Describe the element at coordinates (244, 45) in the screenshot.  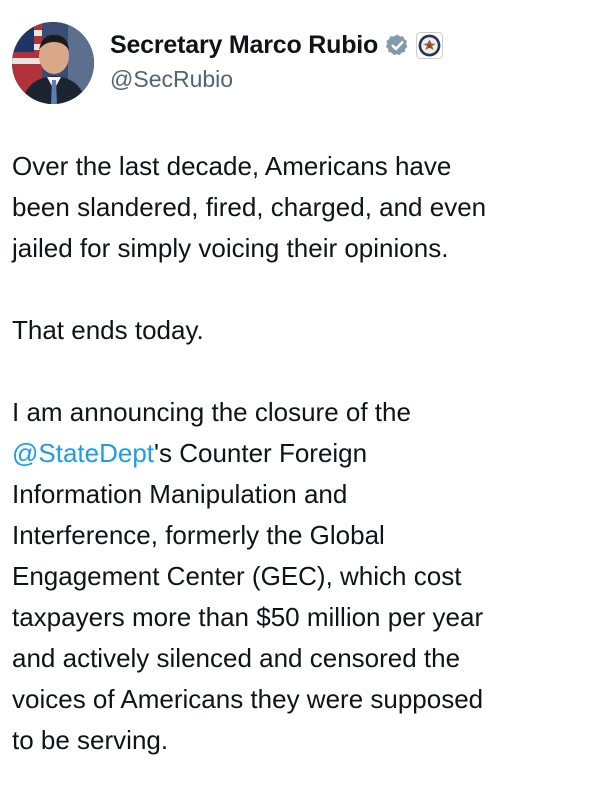
I see `display-name: Secretary Marco Rubio` at that location.